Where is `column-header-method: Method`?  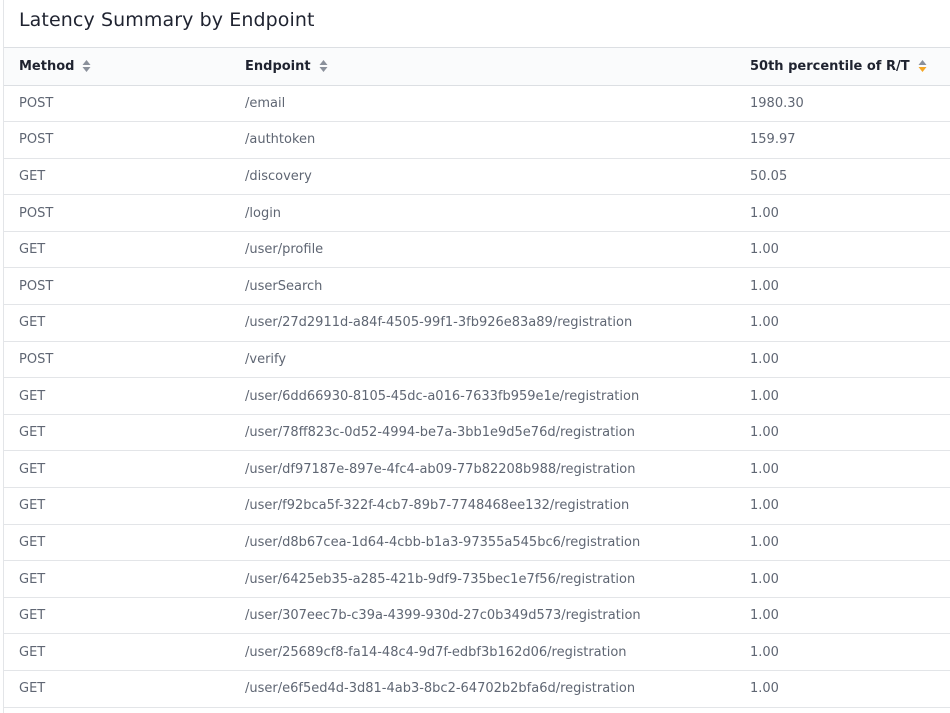 column-header-method: Method is located at coordinates (117, 67).